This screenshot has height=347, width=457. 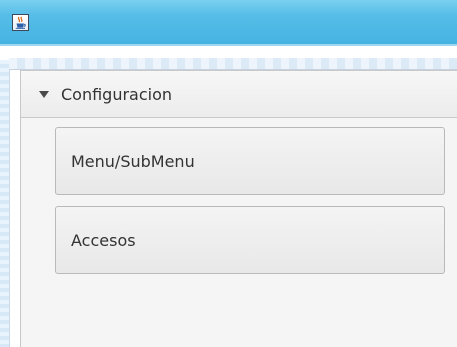 What do you see at coordinates (133, 161) in the screenshot?
I see `menu-submenu-label: Menu/SubMenu` at bounding box center [133, 161].